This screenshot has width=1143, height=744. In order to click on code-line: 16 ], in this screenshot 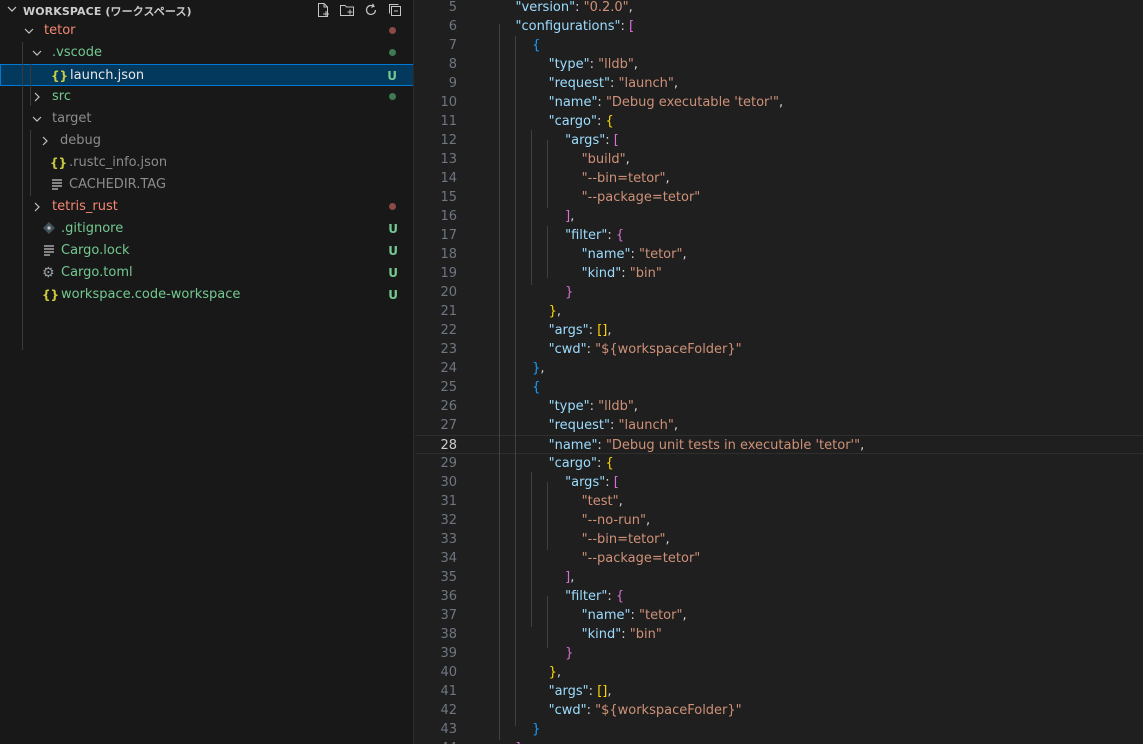, I will do `click(779, 216)`.